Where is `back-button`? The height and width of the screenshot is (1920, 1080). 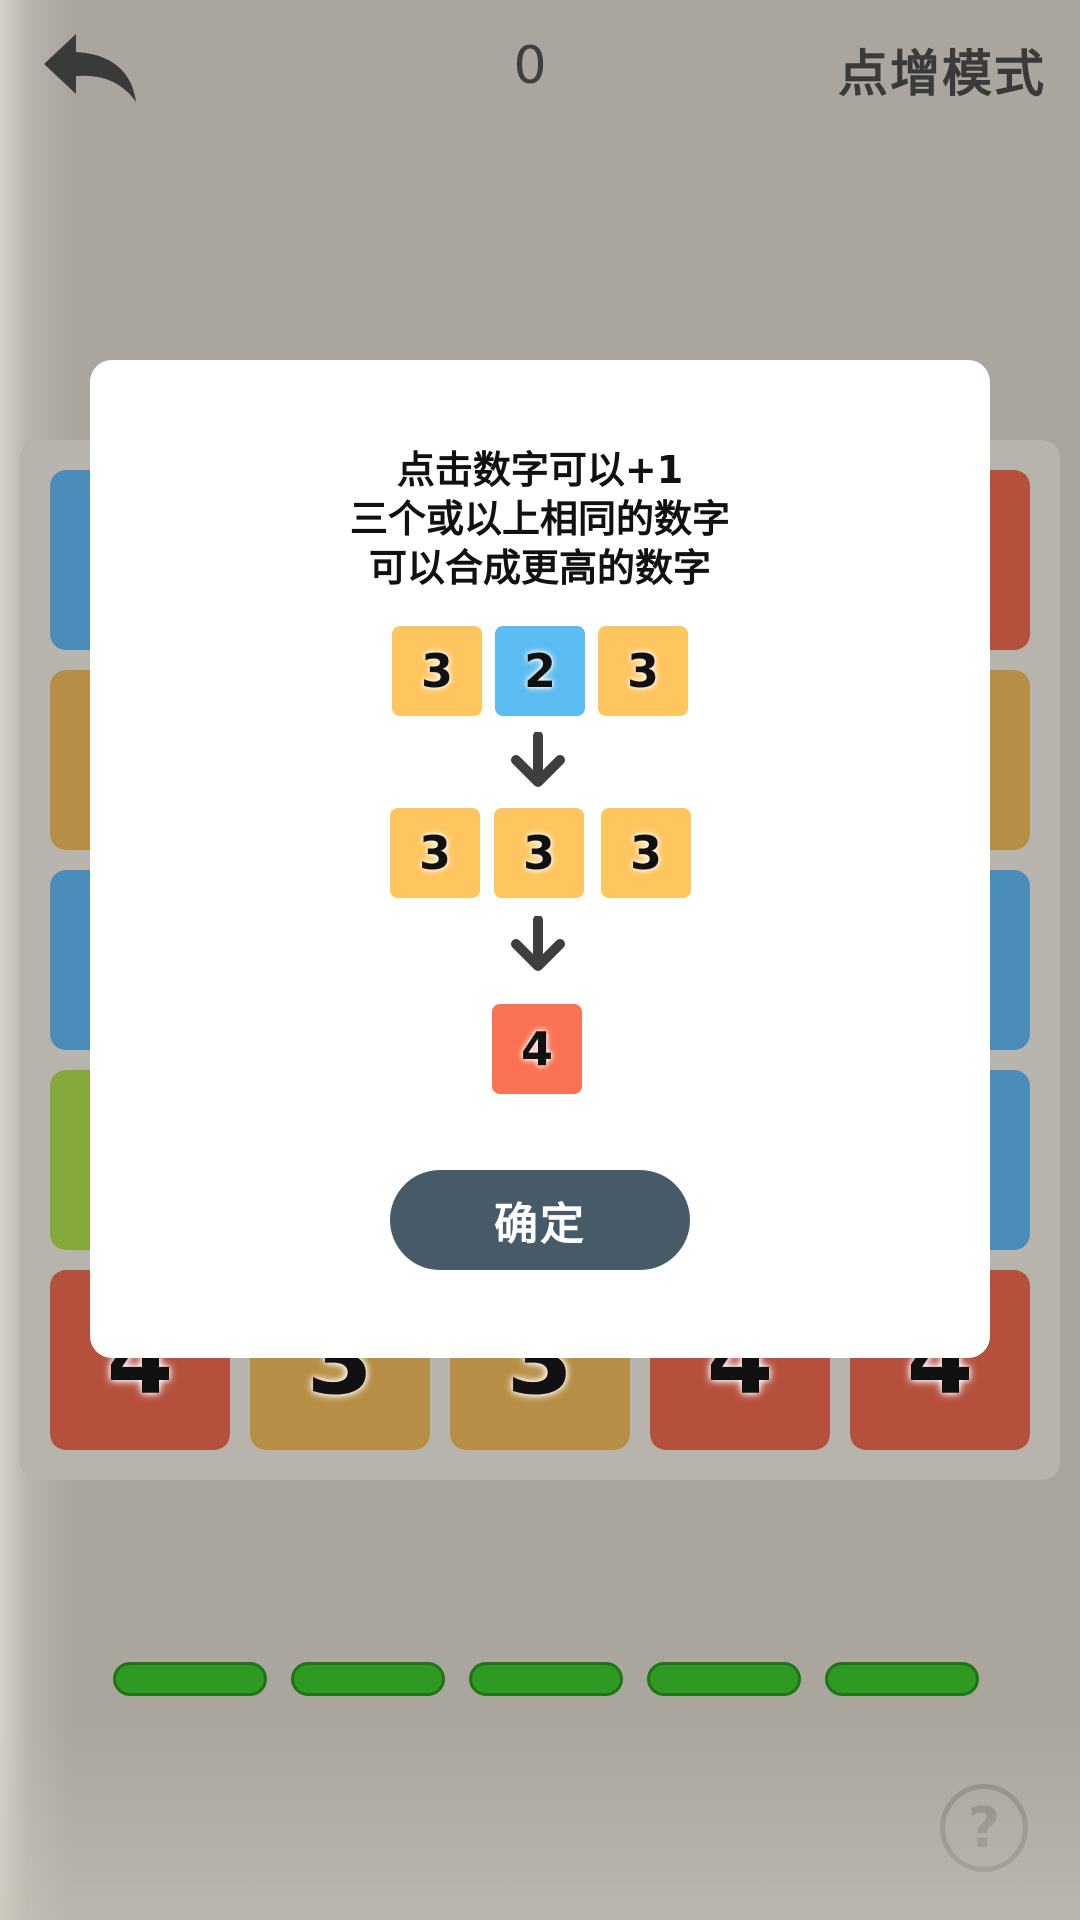 back-button is located at coordinates (90, 68).